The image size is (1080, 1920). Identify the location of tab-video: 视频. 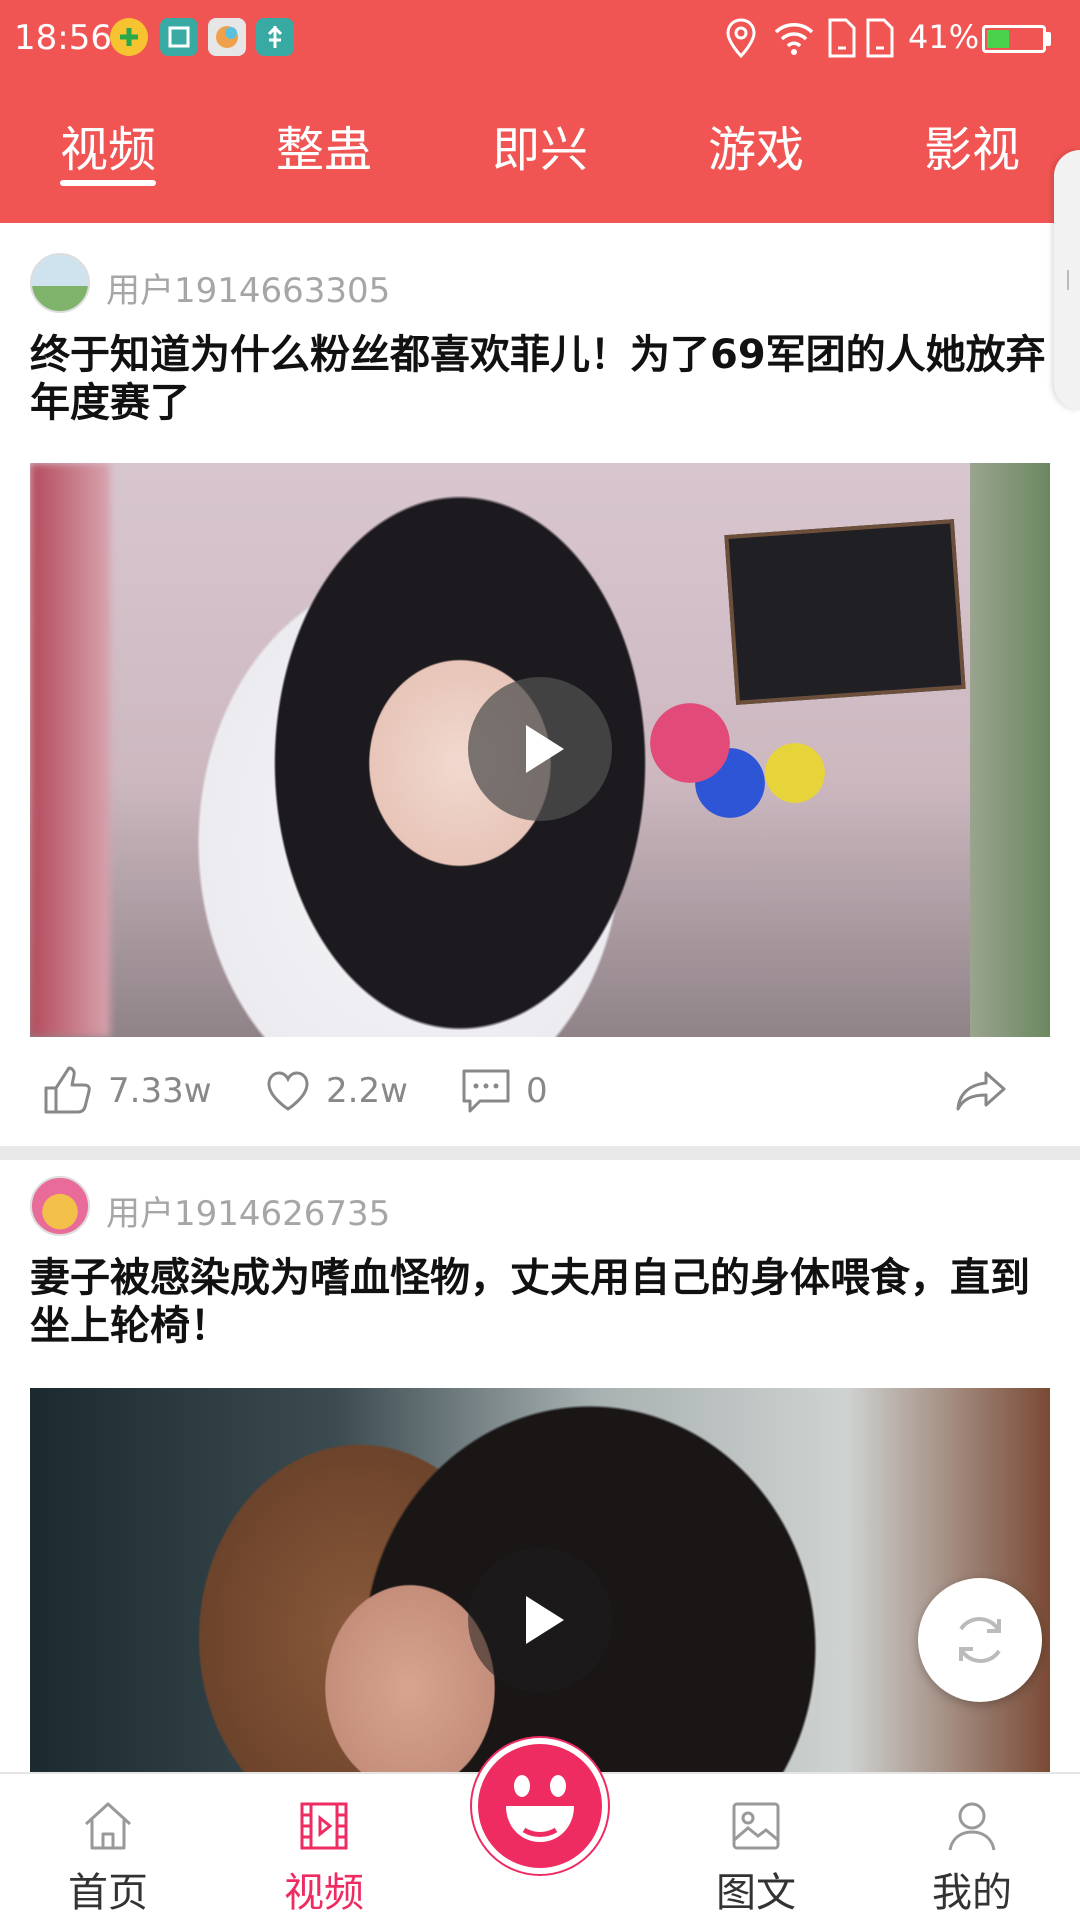
(108, 145).